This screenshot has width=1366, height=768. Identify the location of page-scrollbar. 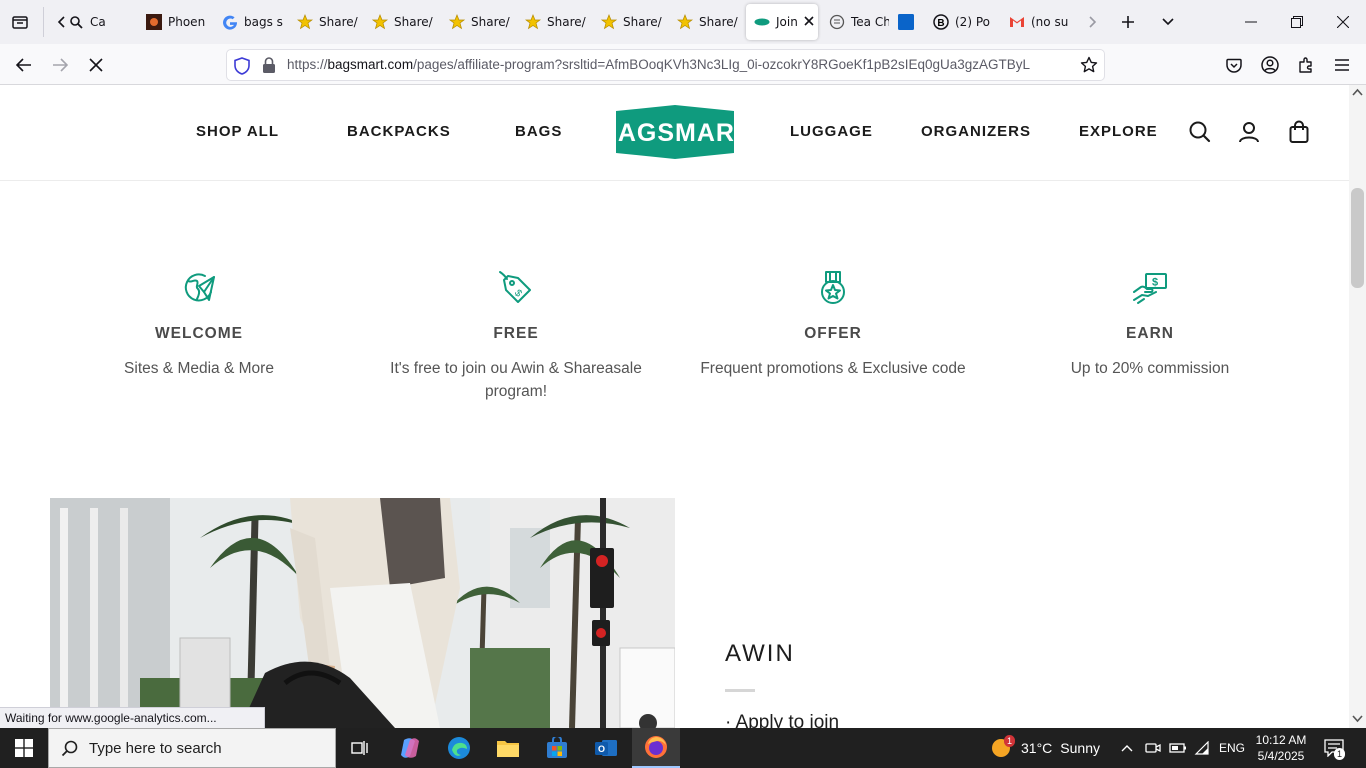
(1357, 406).